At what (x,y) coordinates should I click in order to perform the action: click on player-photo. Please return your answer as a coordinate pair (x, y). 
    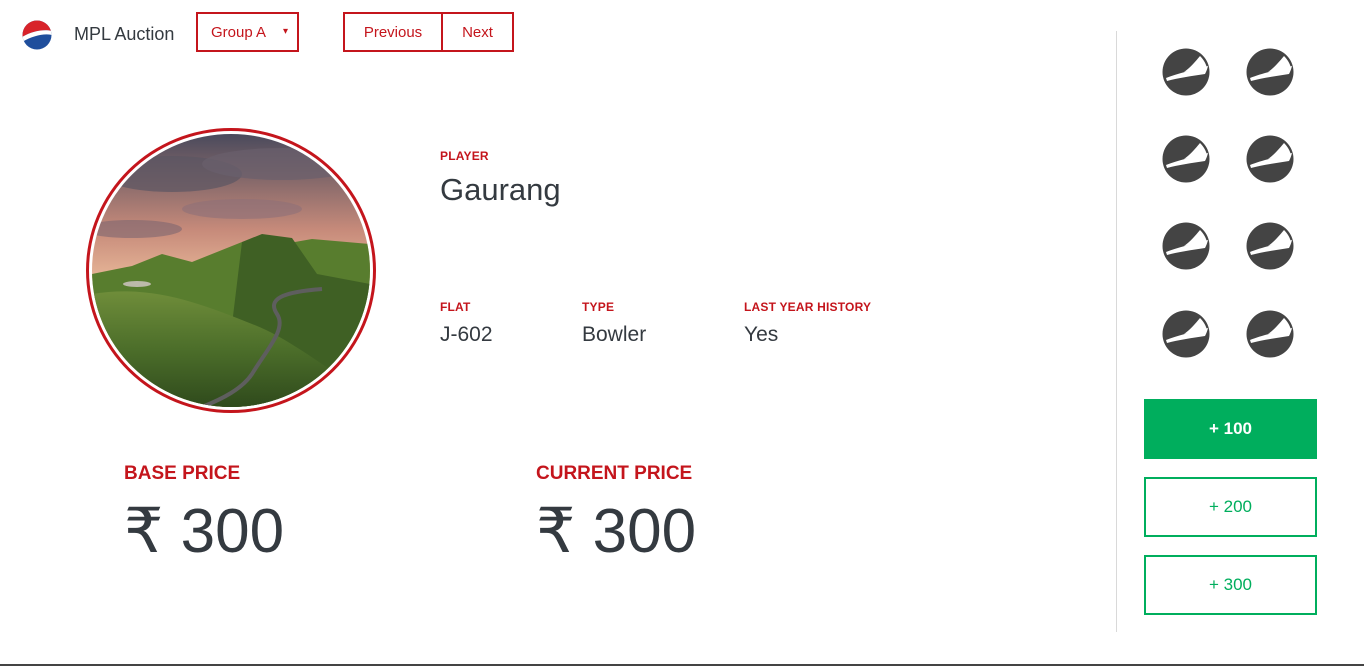
    Looking at the image, I should click on (231, 270).